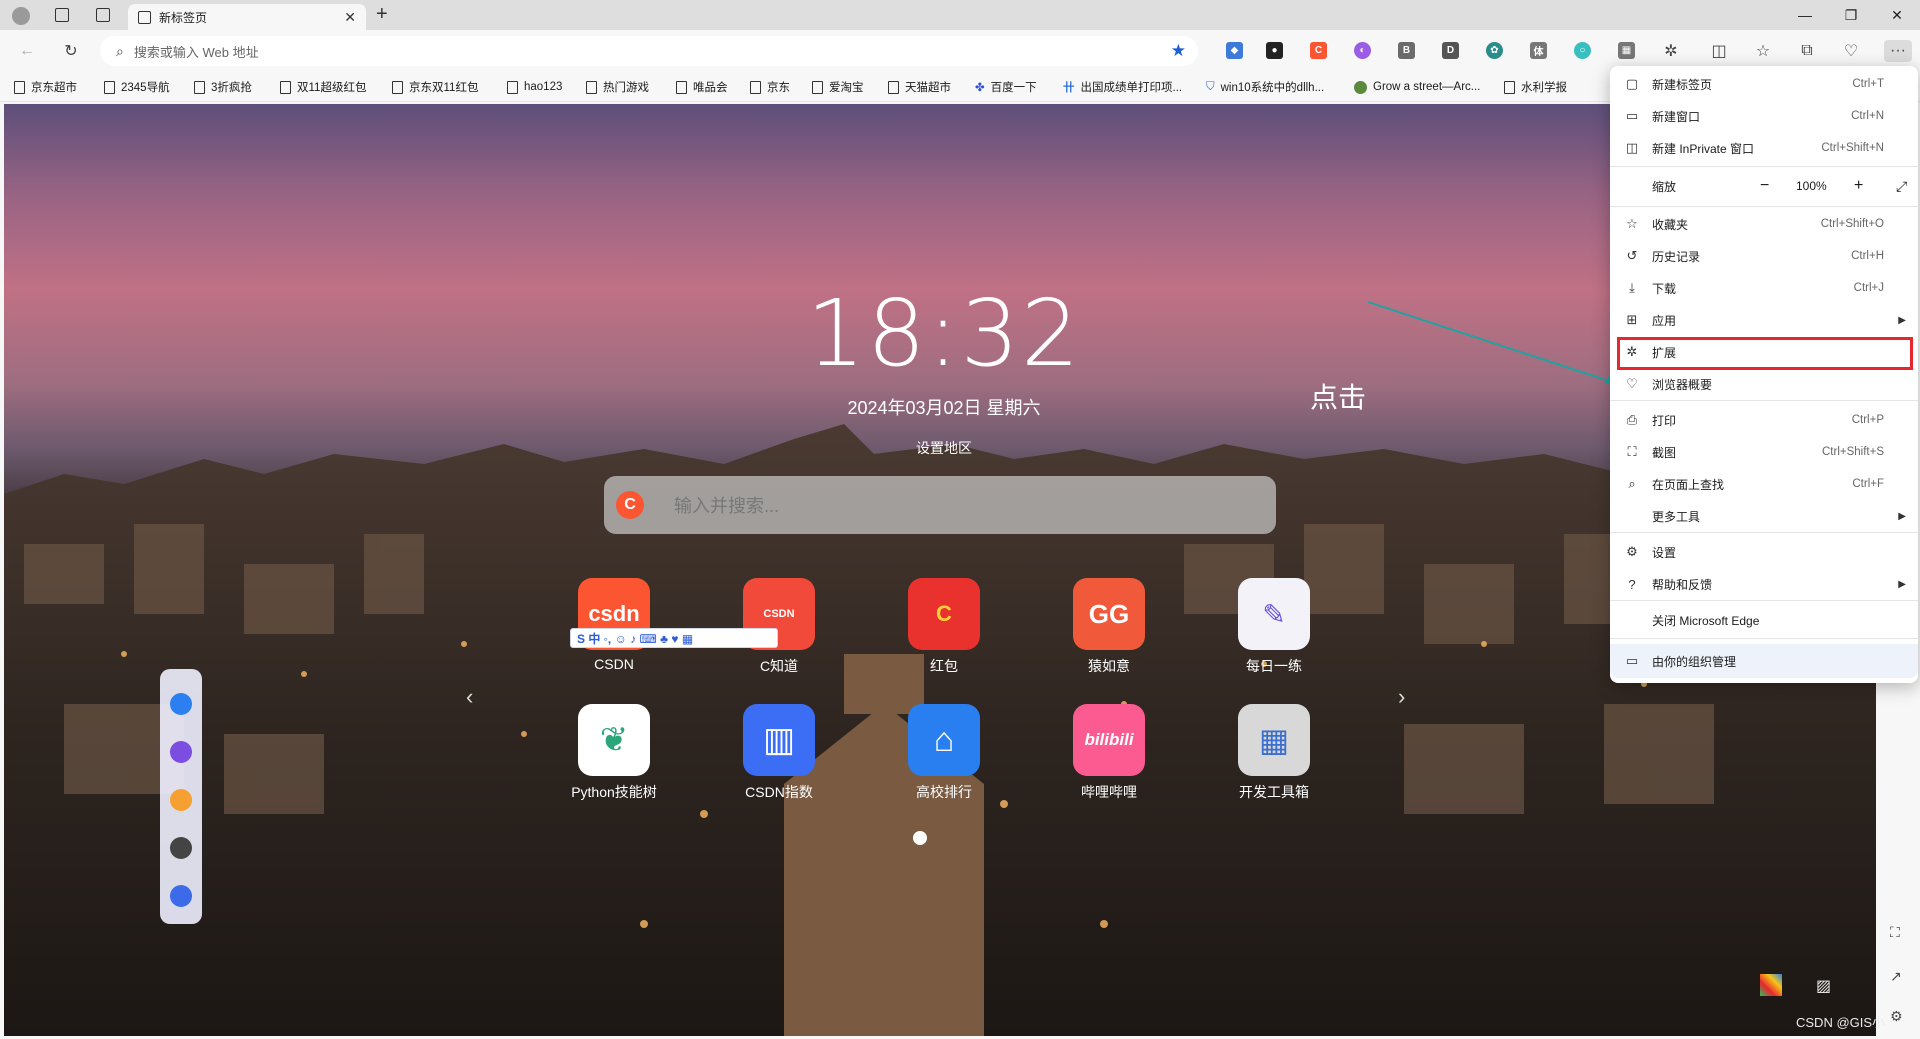 The height and width of the screenshot is (1039, 1920). I want to click on next-page-arrow-icon: ›, so click(1401, 697).